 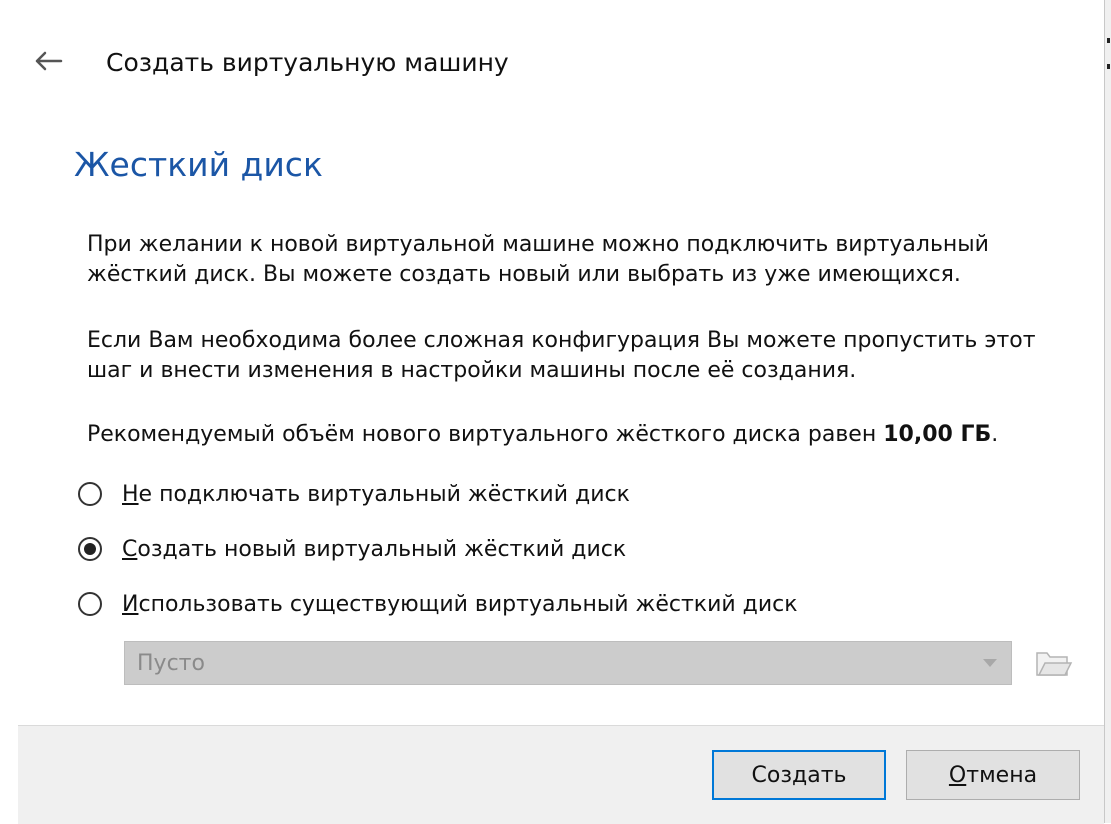 I want to click on chevron-down-icon, so click(x=990, y=663).